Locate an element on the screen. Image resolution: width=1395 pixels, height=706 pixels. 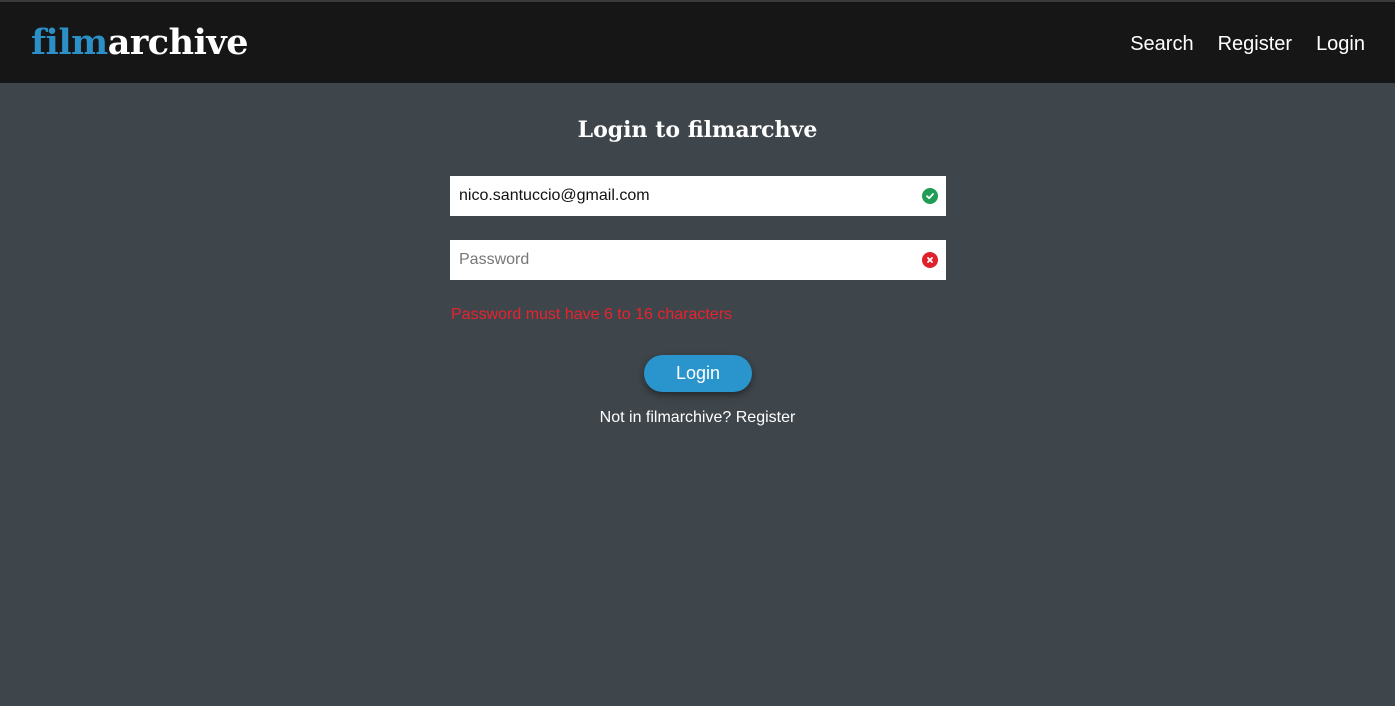
top-navbar: filmarchive Search Register Login is located at coordinates (697, 41).